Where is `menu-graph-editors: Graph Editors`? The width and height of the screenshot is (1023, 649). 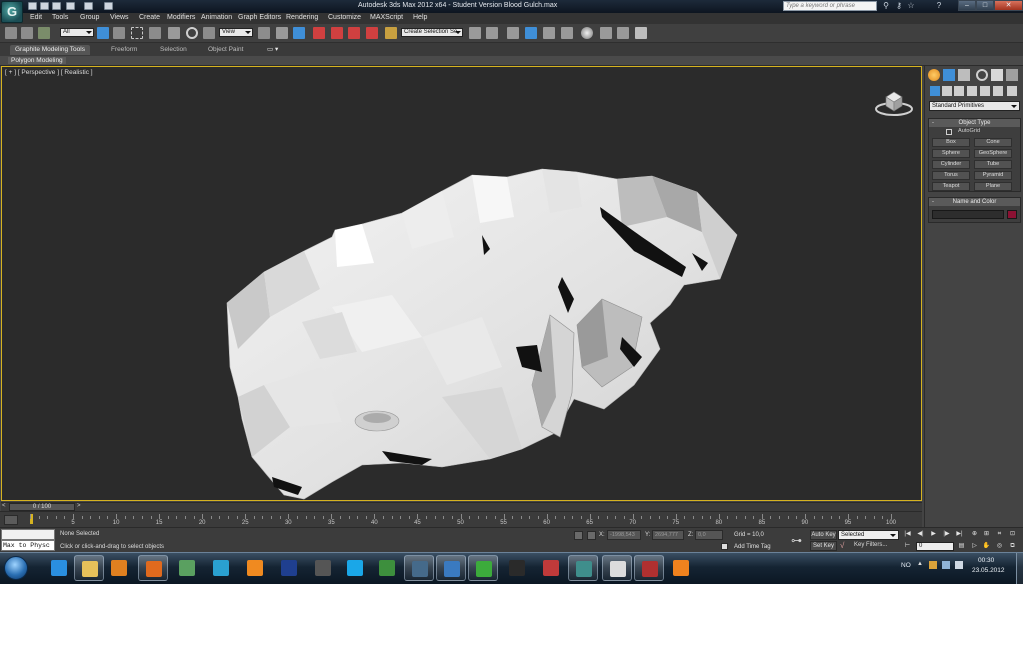
menu-graph-editors: Graph Editors is located at coordinates (259, 17).